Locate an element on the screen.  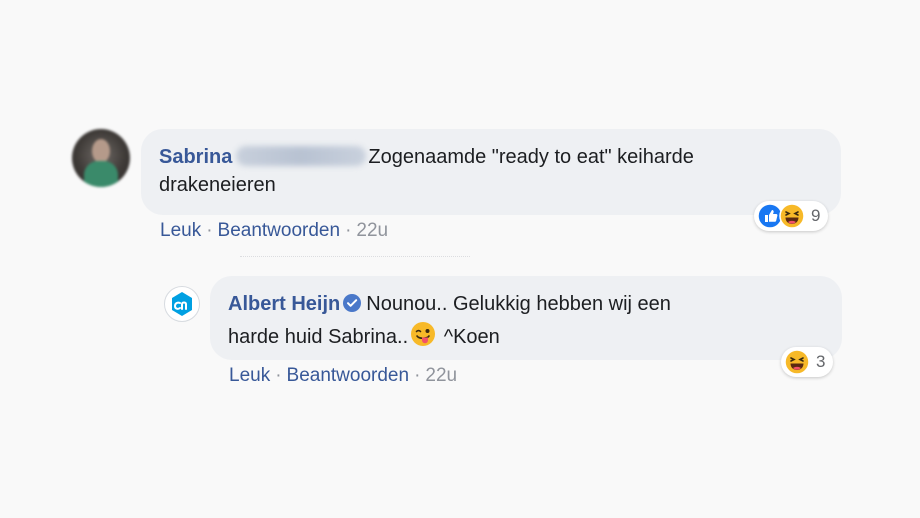
winking-tongue-emoji-icon is located at coordinates (423, 338).